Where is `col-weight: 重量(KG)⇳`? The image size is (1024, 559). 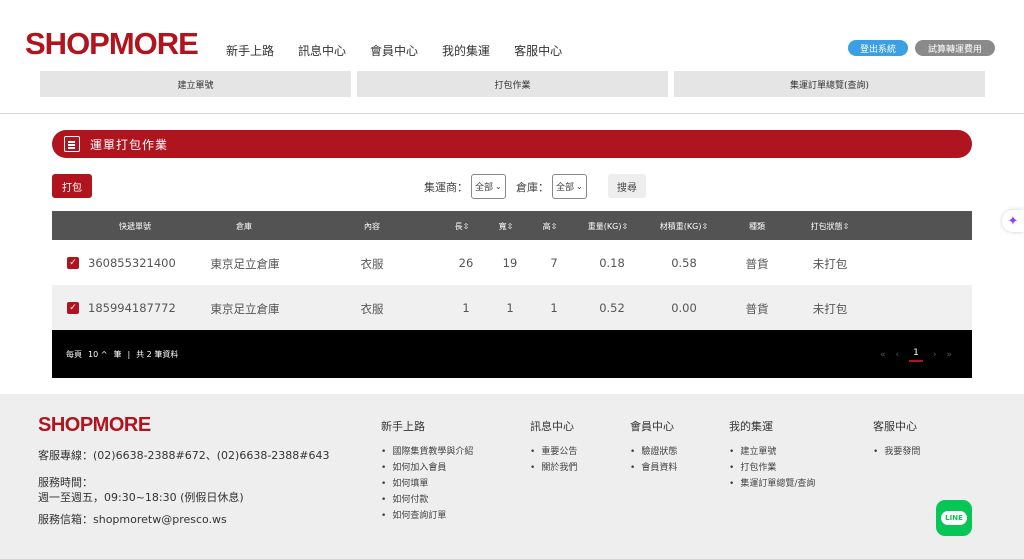 col-weight: 重量(KG)⇳ is located at coordinates (608, 226).